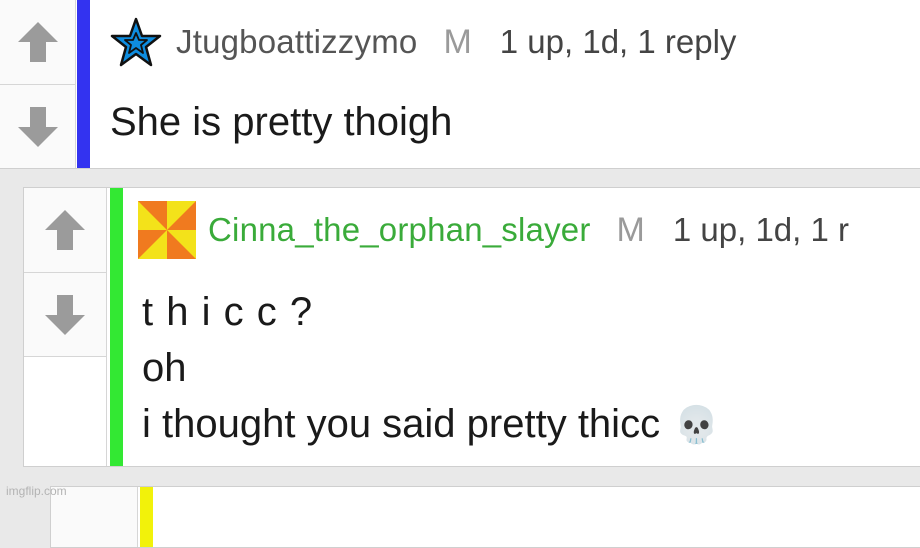  Describe the element at coordinates (423, 42) in the screenshot. I see `comment-header: Jtugboattizzymo M 1 up, 1d, 1 reply` at that location.